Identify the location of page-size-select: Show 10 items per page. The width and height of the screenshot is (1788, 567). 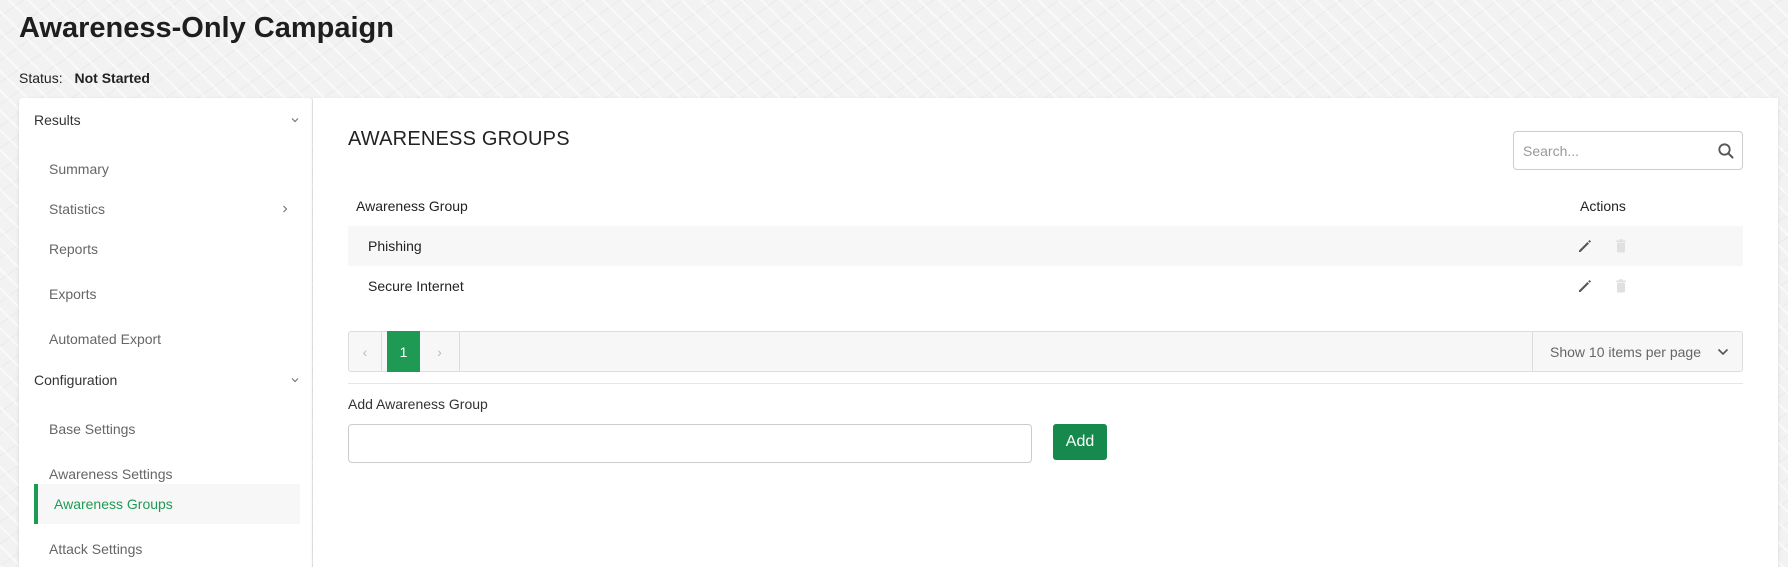
(1637, 351).